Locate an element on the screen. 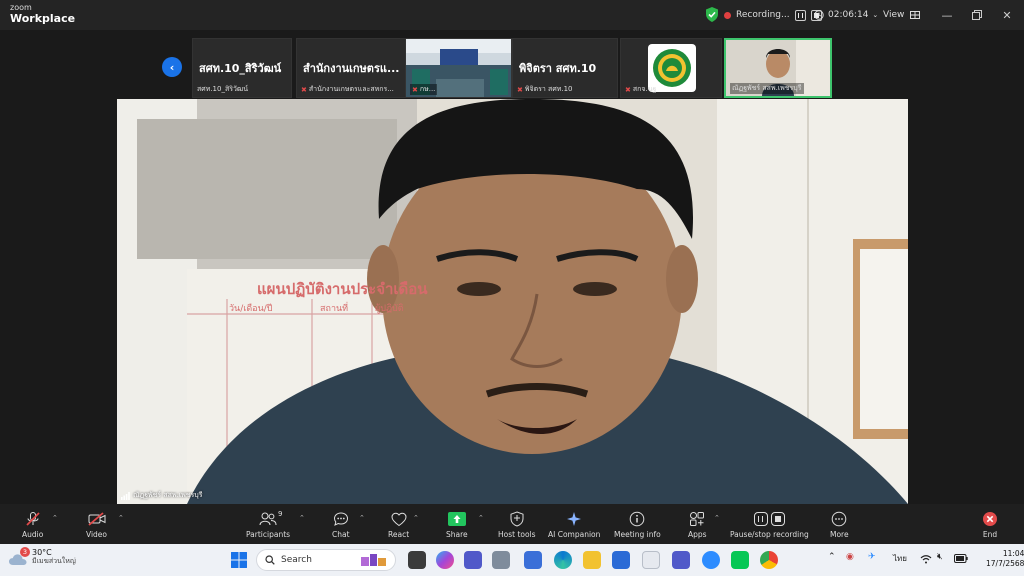 The image size is (1024, 576). weather-badge: 3 is located at coordinates (25, 551).